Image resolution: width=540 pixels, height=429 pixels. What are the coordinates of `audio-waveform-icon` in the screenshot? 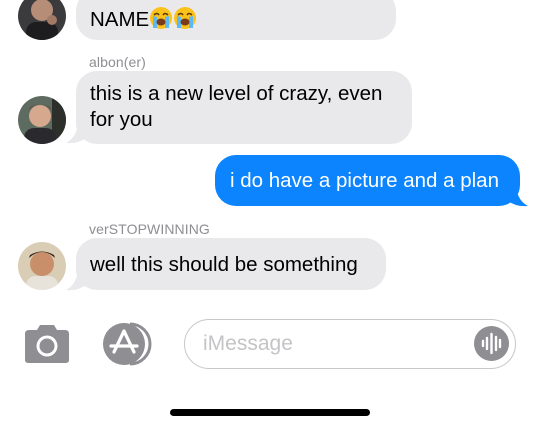 It's located at (491, 343).